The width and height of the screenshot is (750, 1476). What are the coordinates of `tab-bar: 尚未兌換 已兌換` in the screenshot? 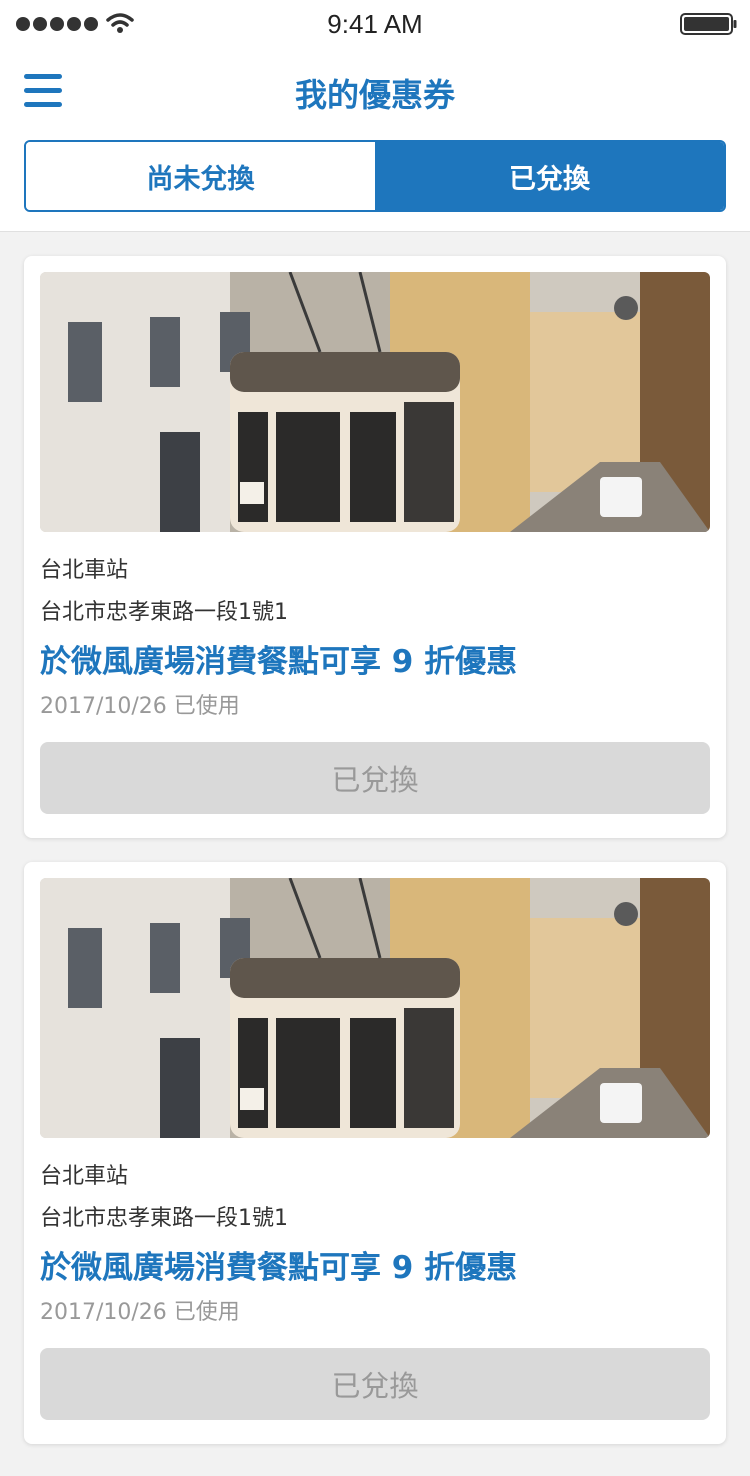 It's located at (375, 184).